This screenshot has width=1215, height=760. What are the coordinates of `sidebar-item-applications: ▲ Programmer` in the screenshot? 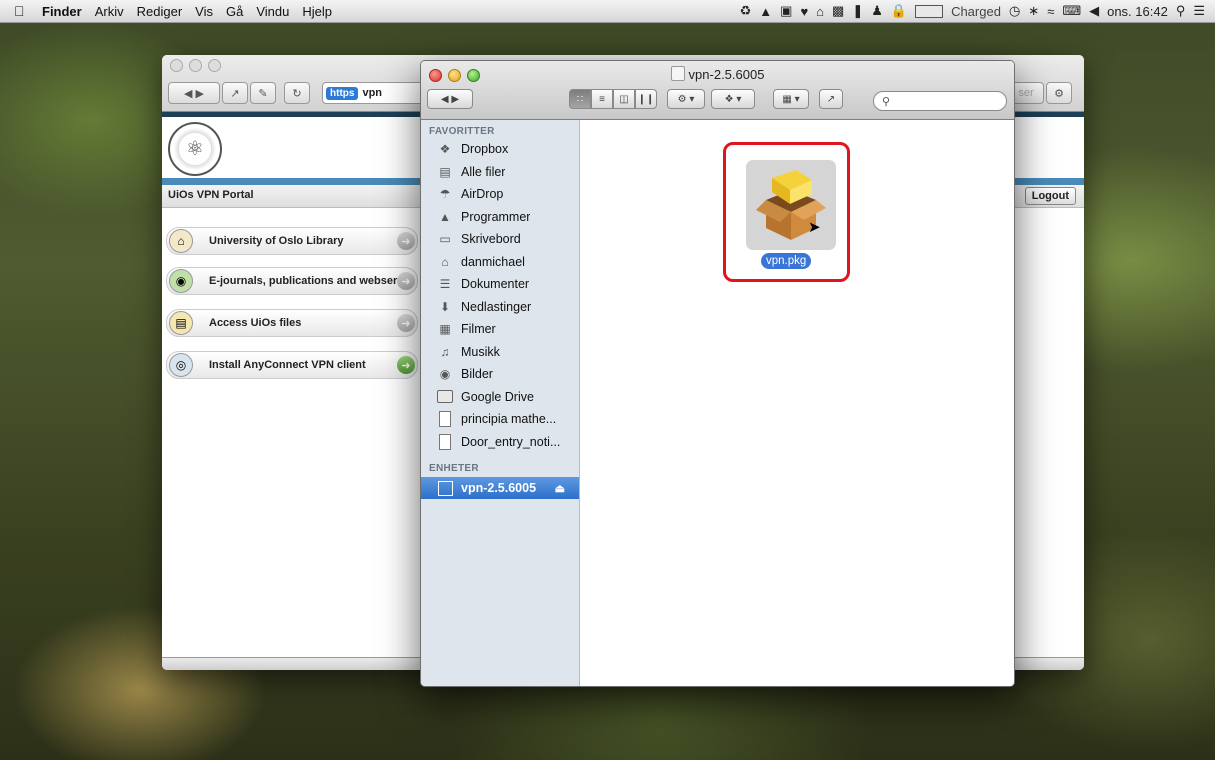 It's located at (500, 217).